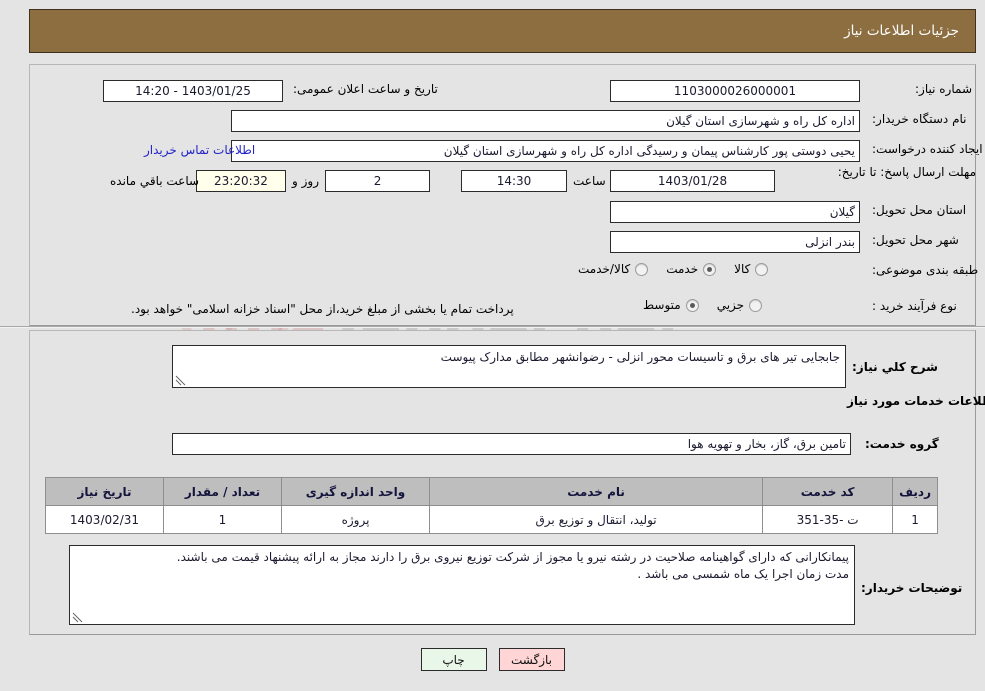  Describe the element at coordinates (104, 491) in the screenshot. I see `col-need-date: تاریخ نیاز` at that location.